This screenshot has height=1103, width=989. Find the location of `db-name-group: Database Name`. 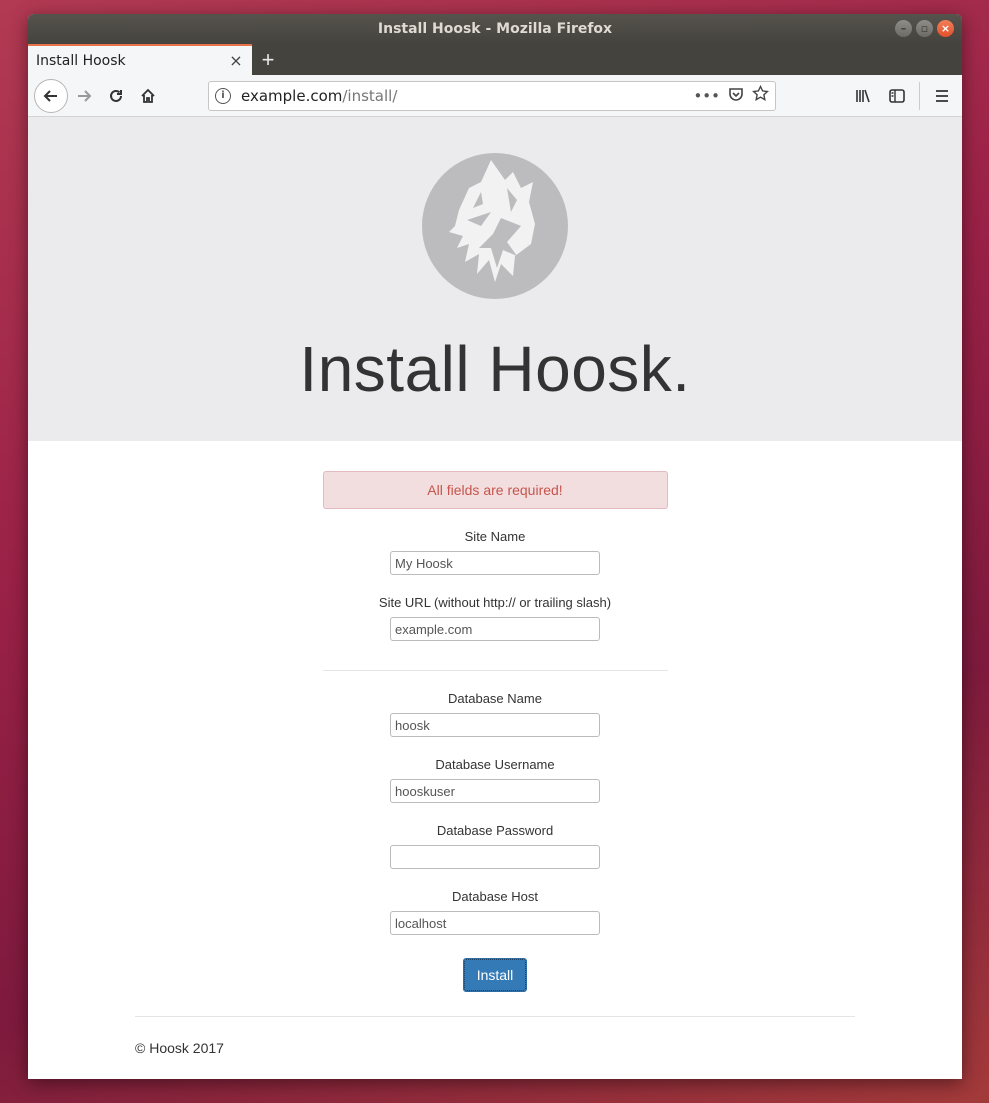

db-name-group: Database Name is located at coordinates (495, 714).